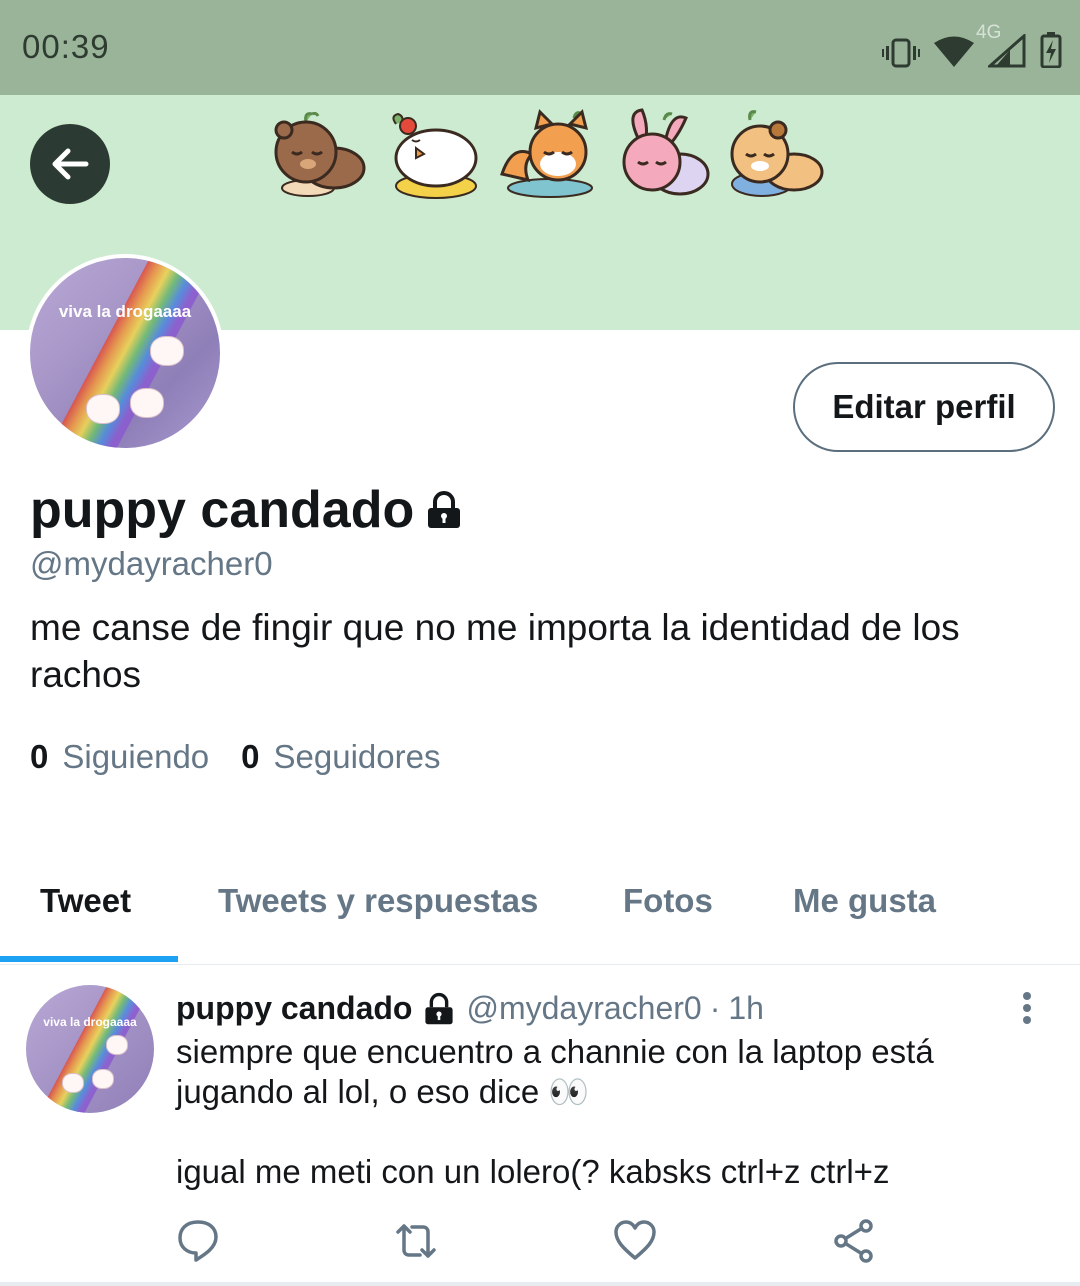 The width and height of the screenshot is (1080, 1286). Describe the element at coordinates (198, 1241) in the screenshot. I see `reply-icon` at that location.